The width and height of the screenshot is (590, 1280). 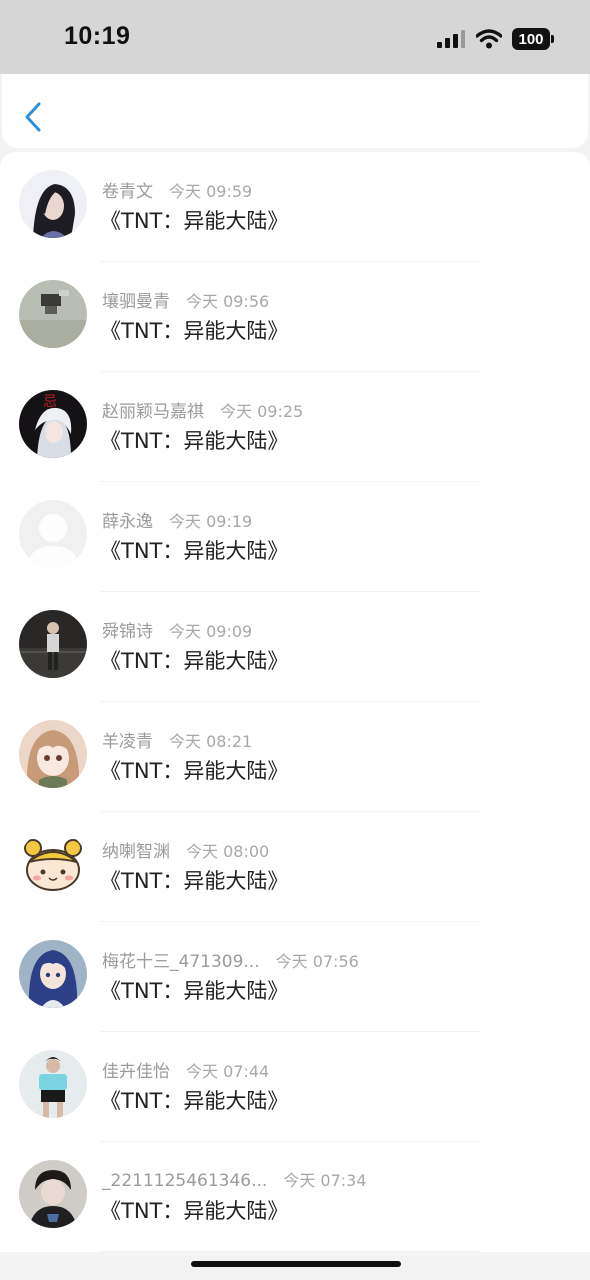 What do you see at coordinates (211, 741) in the screenshot?
I see `timestamp: 今天 08:21` at bounding box center [211, 741].